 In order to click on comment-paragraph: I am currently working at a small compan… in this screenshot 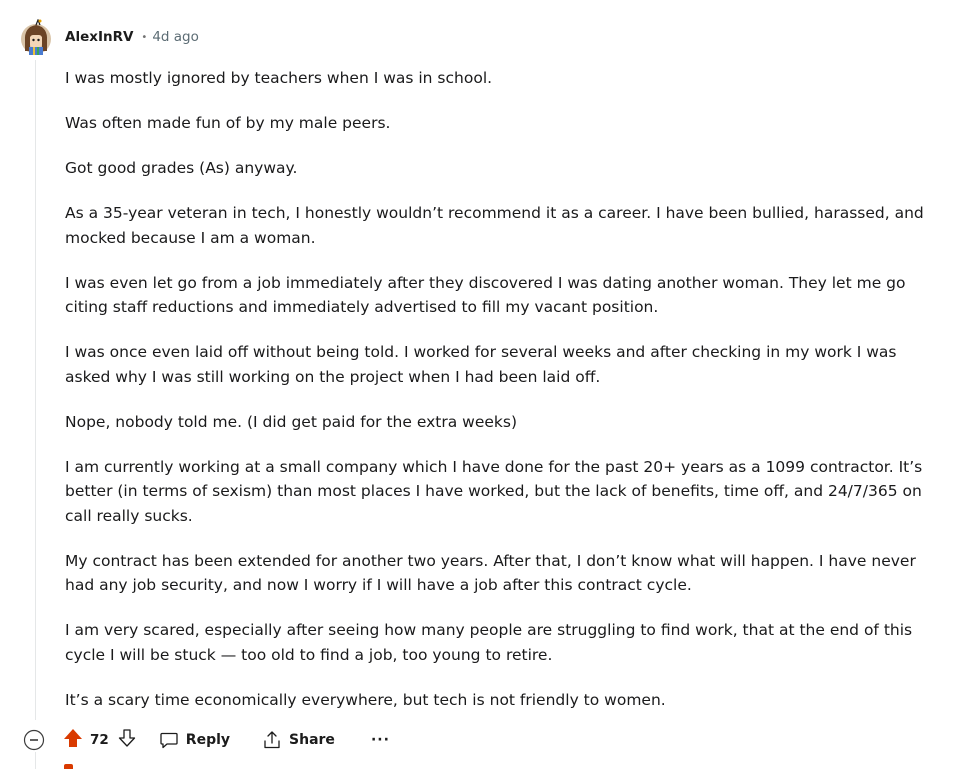, I will do `click(494, 491)`.